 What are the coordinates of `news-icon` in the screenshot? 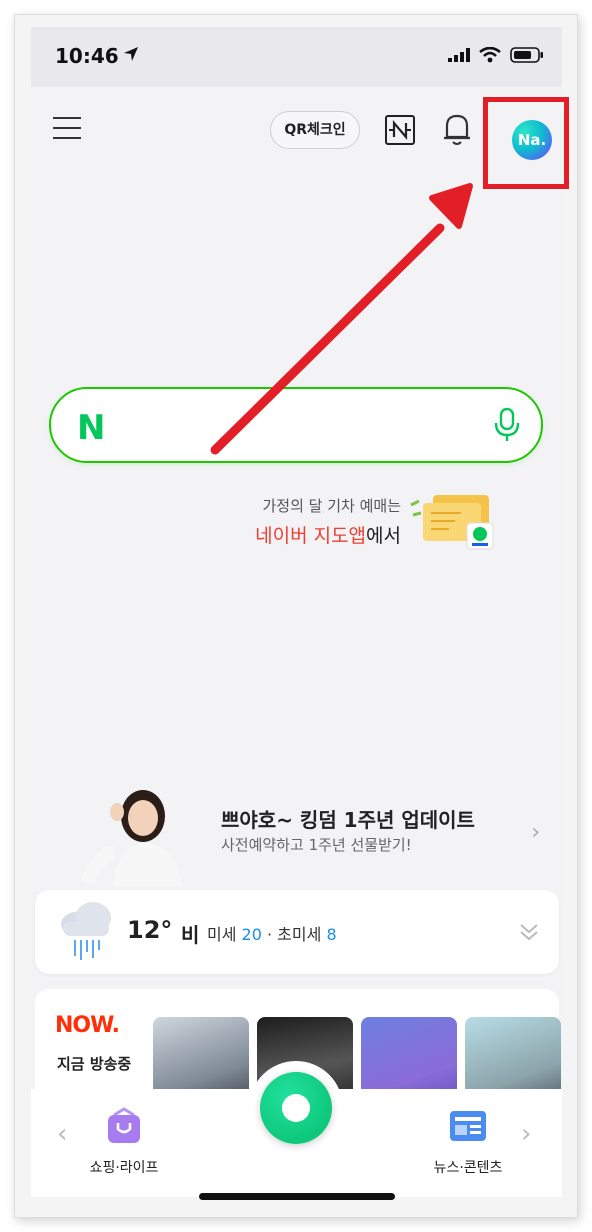 It's located at (468, 1126).